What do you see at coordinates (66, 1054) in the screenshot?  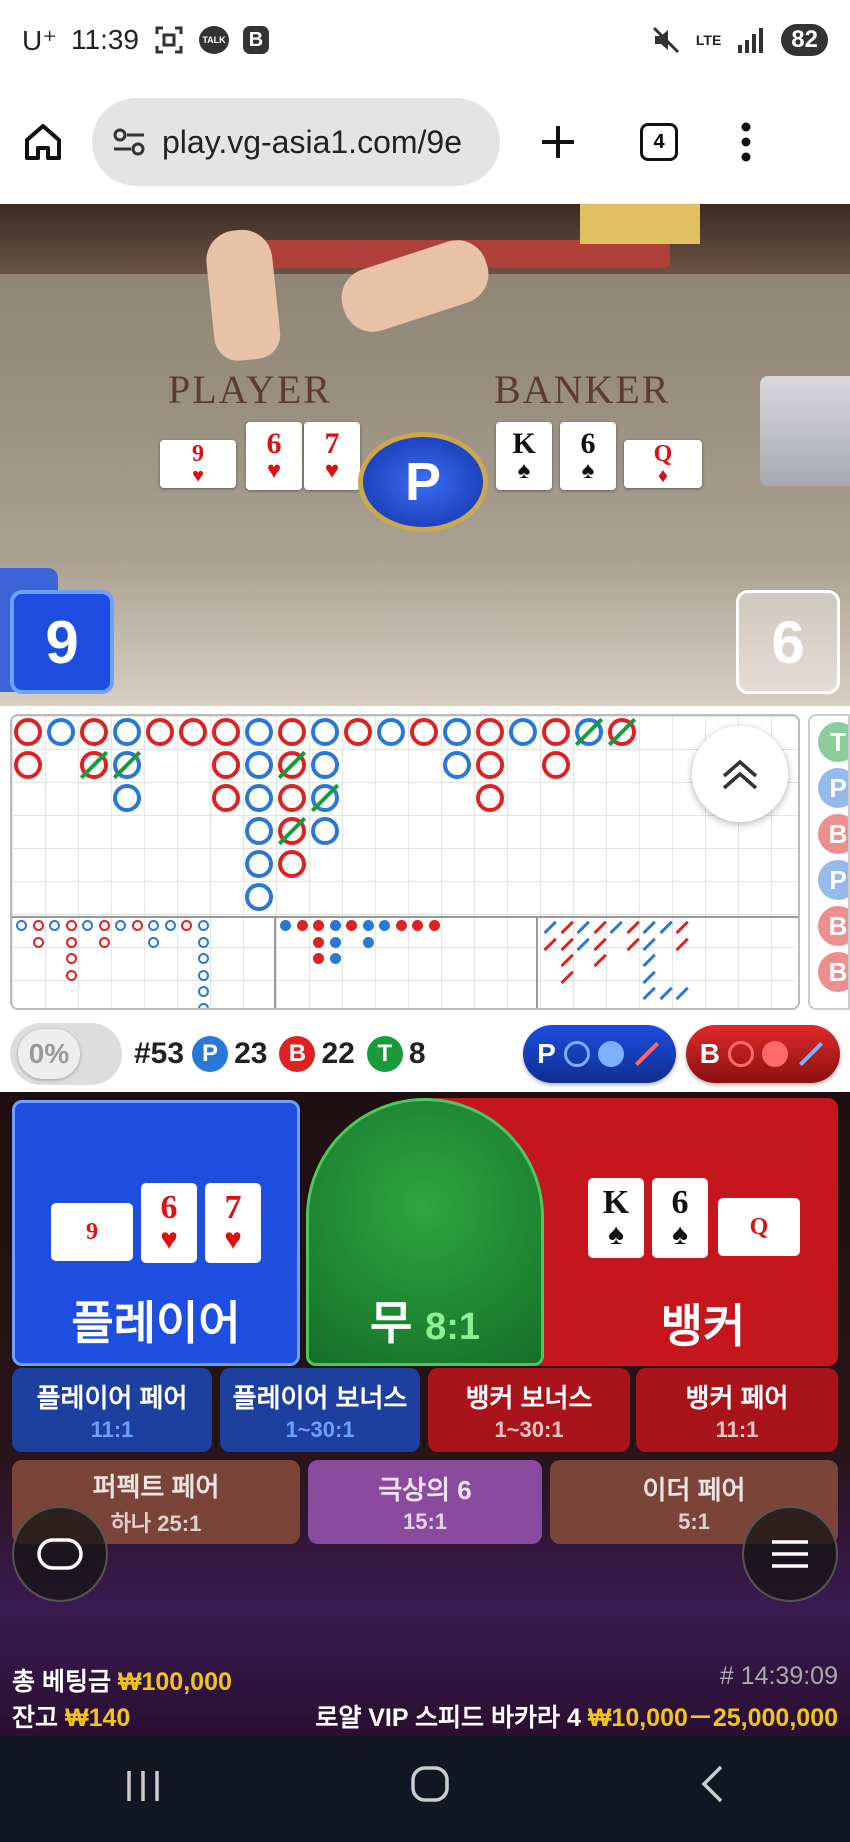 I see `percent-toggle: 0%` at bounding box center [66, 1054].